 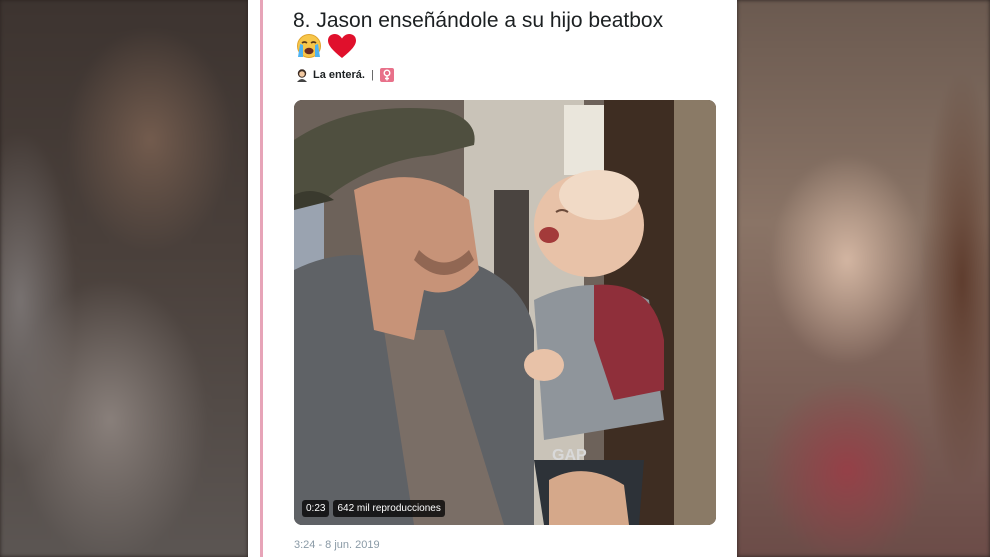 What do you see at coordinates (342, 46) in the screenshot?
I see `red-heart-icon` at bounding box center [342, 46].